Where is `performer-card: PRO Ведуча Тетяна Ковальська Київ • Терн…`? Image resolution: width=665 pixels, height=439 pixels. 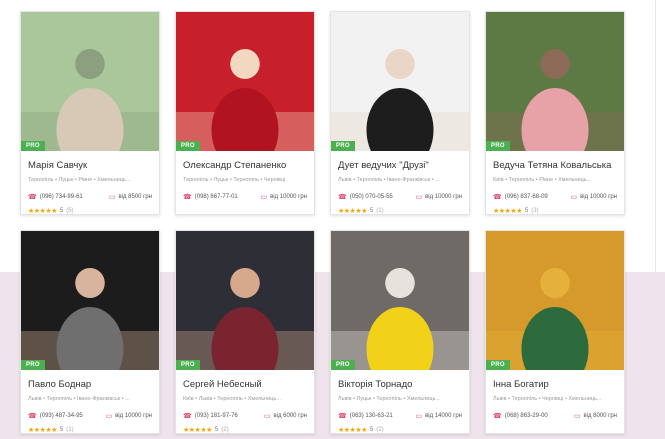 performer-card: PRO Ведуча Тетяна Ковальська Київ • Терн… is located at coordinates (555, 113).